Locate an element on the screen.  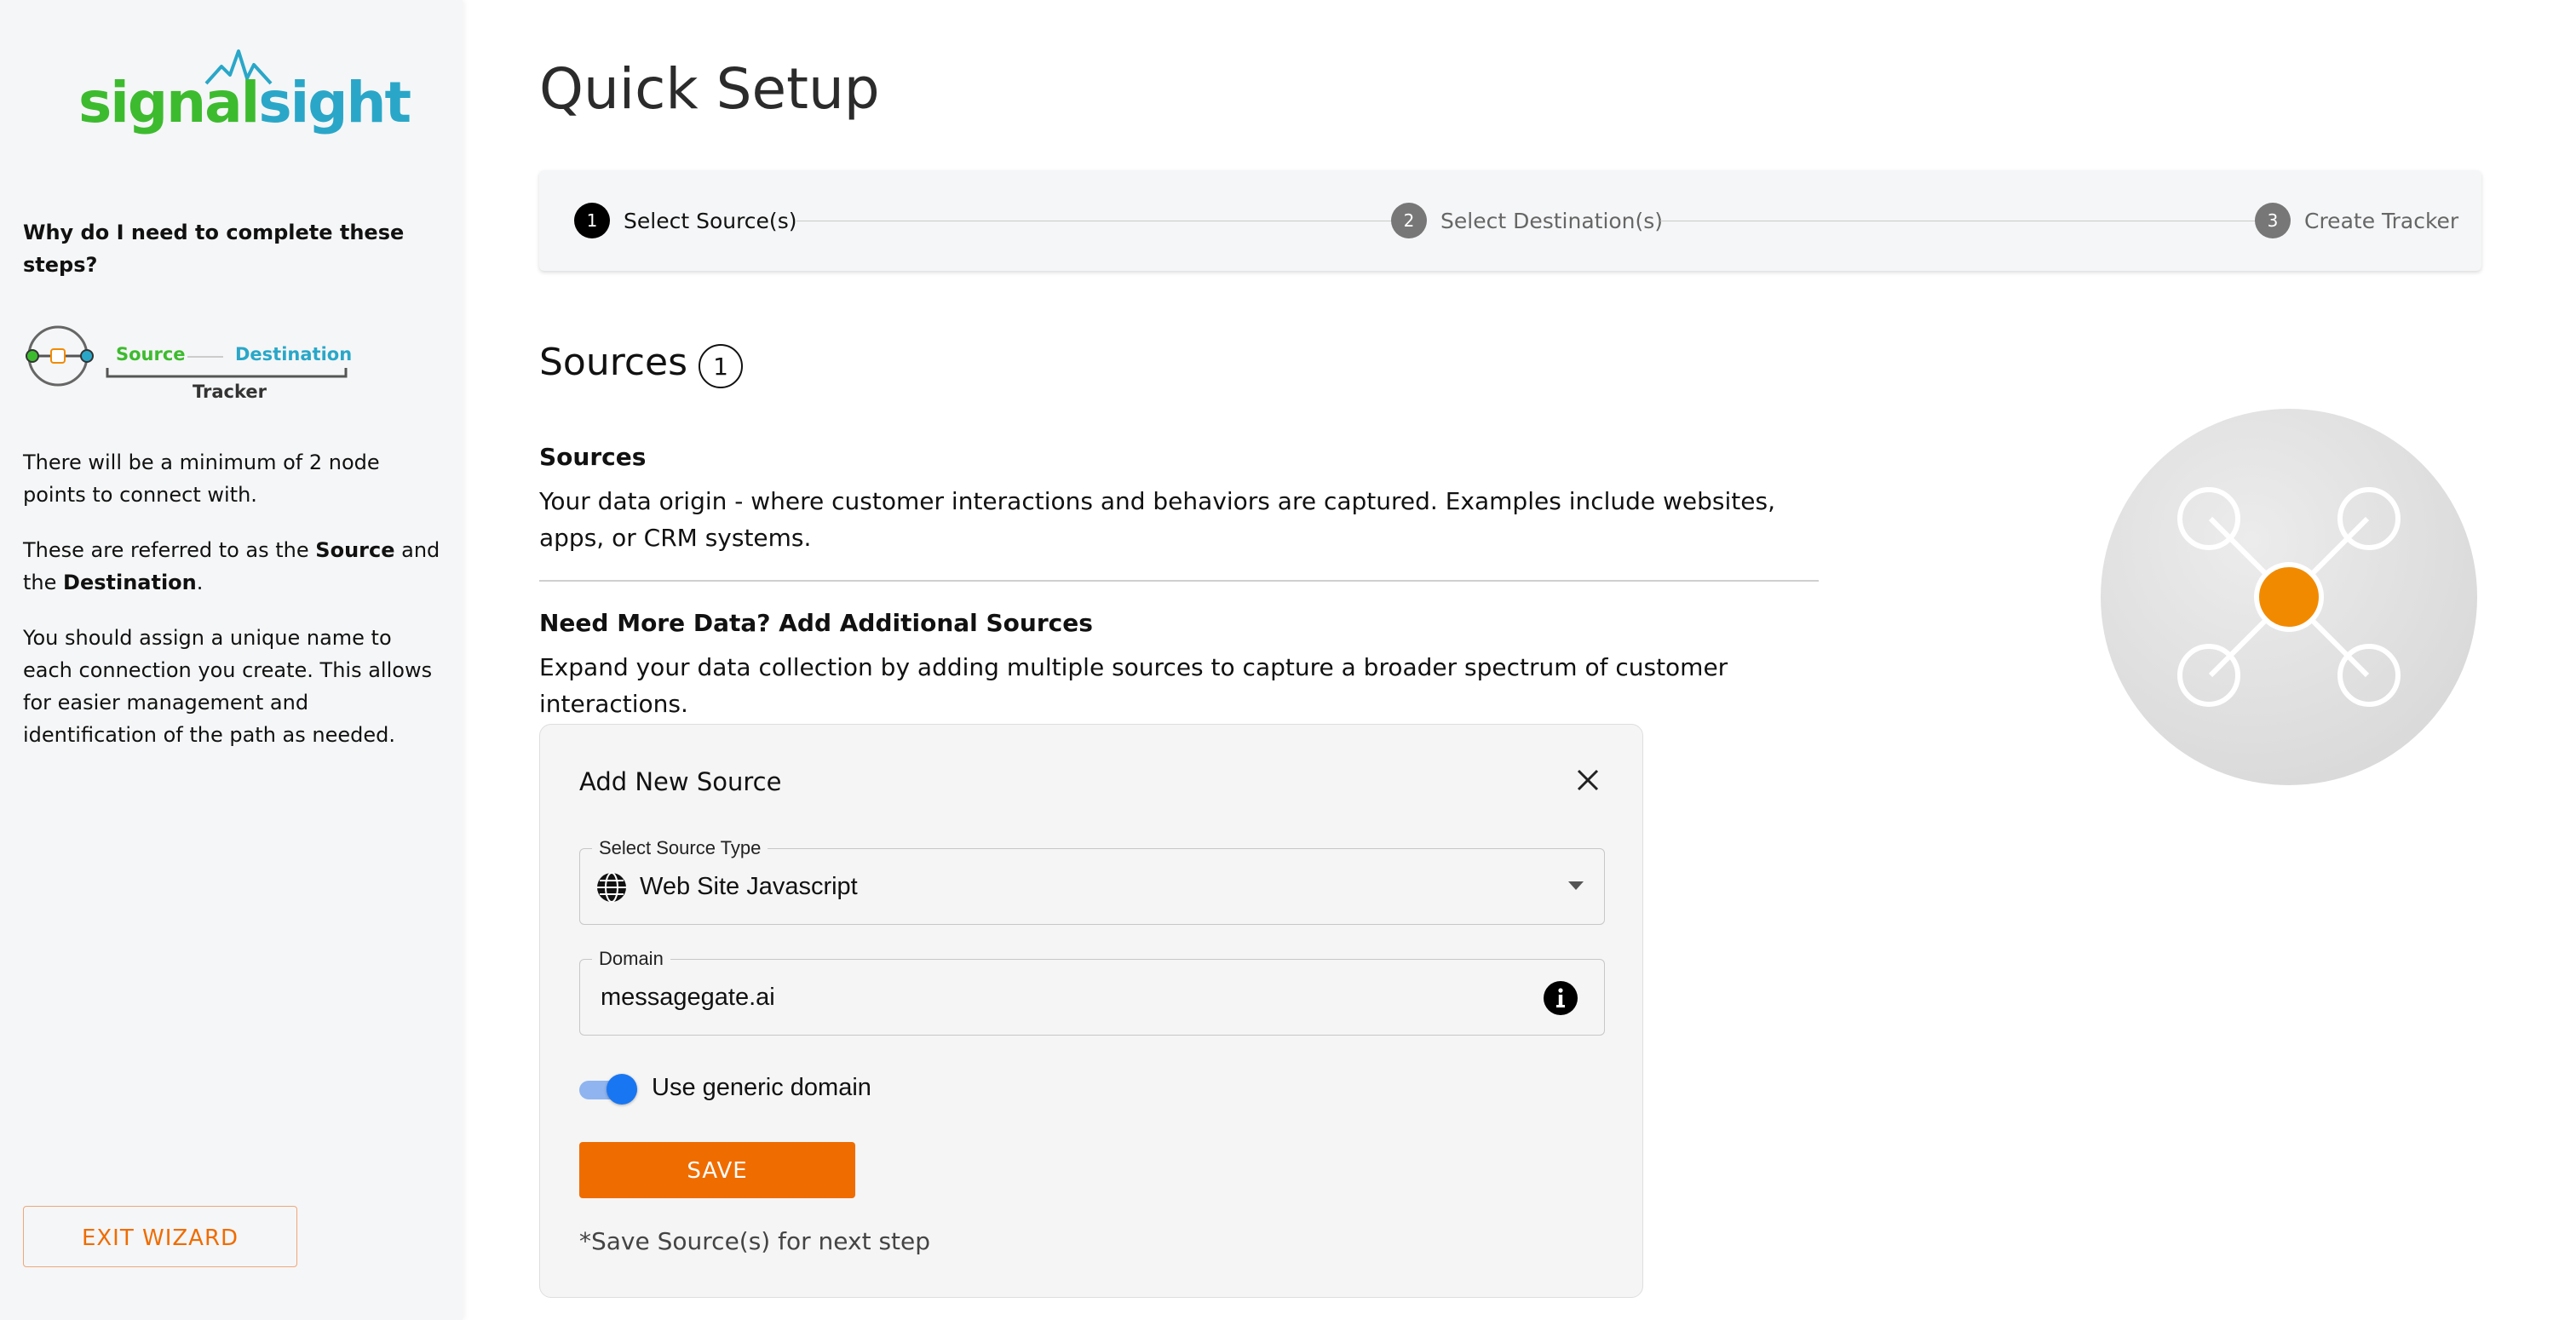
logo-part-signal: signal is located at coordinates (169, 102).